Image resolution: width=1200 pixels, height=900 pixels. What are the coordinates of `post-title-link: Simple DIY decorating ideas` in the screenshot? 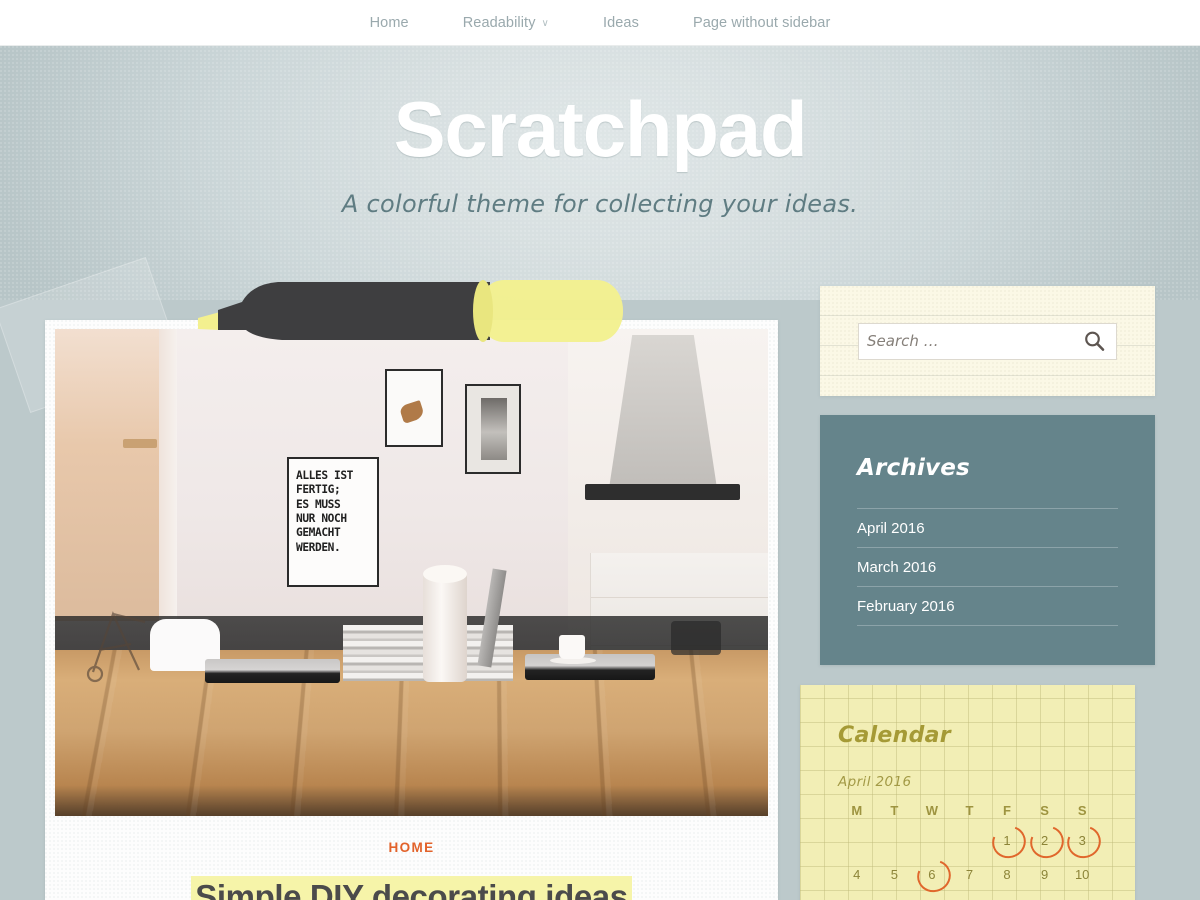 It's located at (411, 888).